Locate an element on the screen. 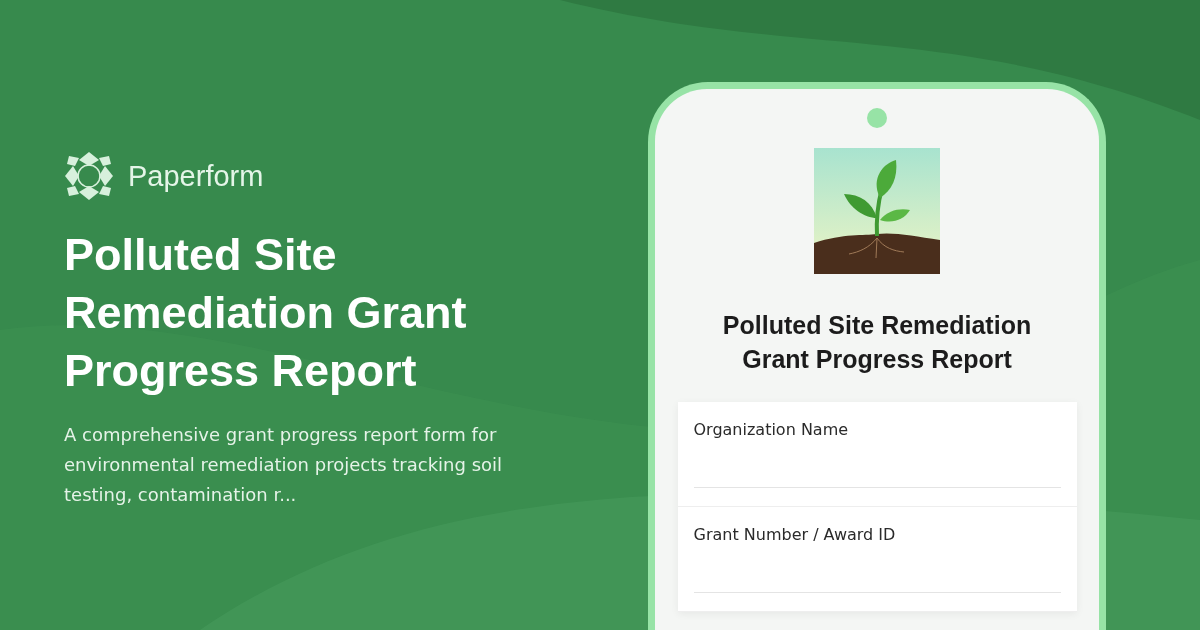 This screenshot has height=630, width=1200. headline: Polluted Site Remediation Grant Progress Report is located at coordinates (266, 313).